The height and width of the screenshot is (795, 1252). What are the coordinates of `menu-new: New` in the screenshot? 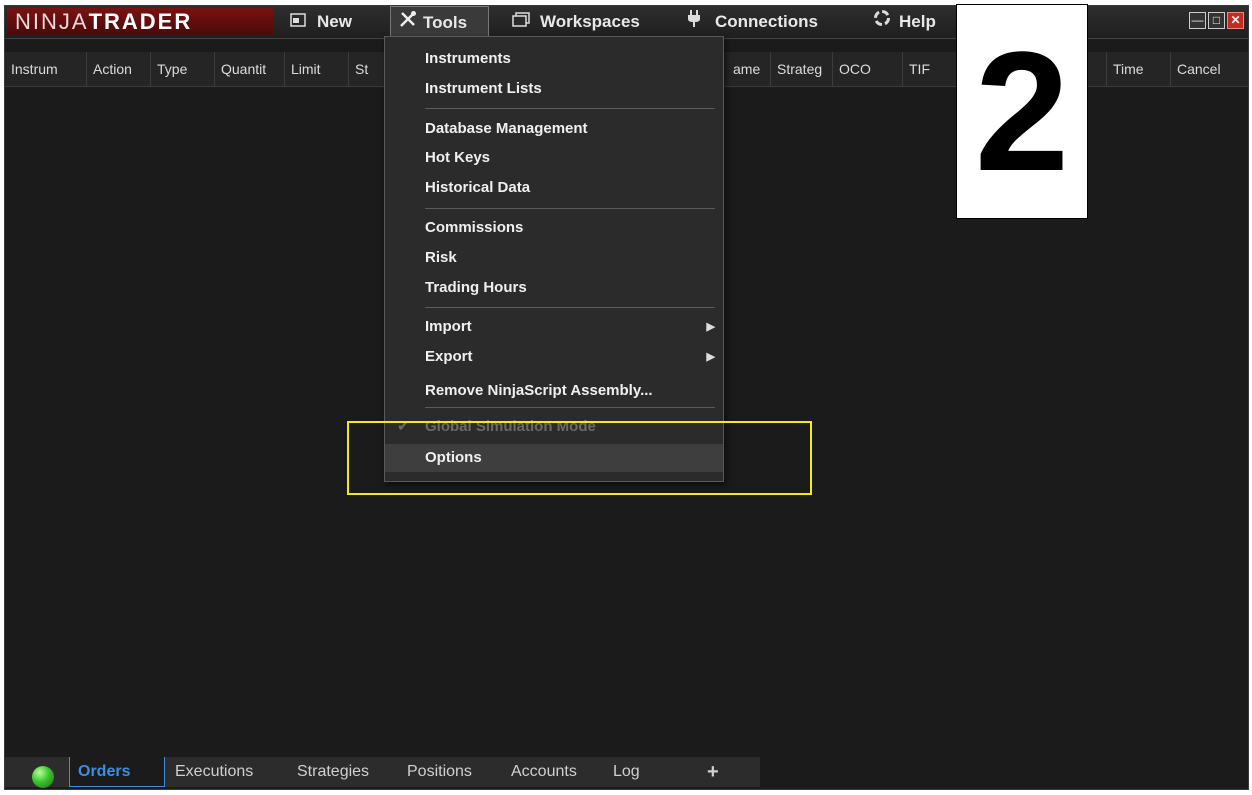 It's located at (319, 22).